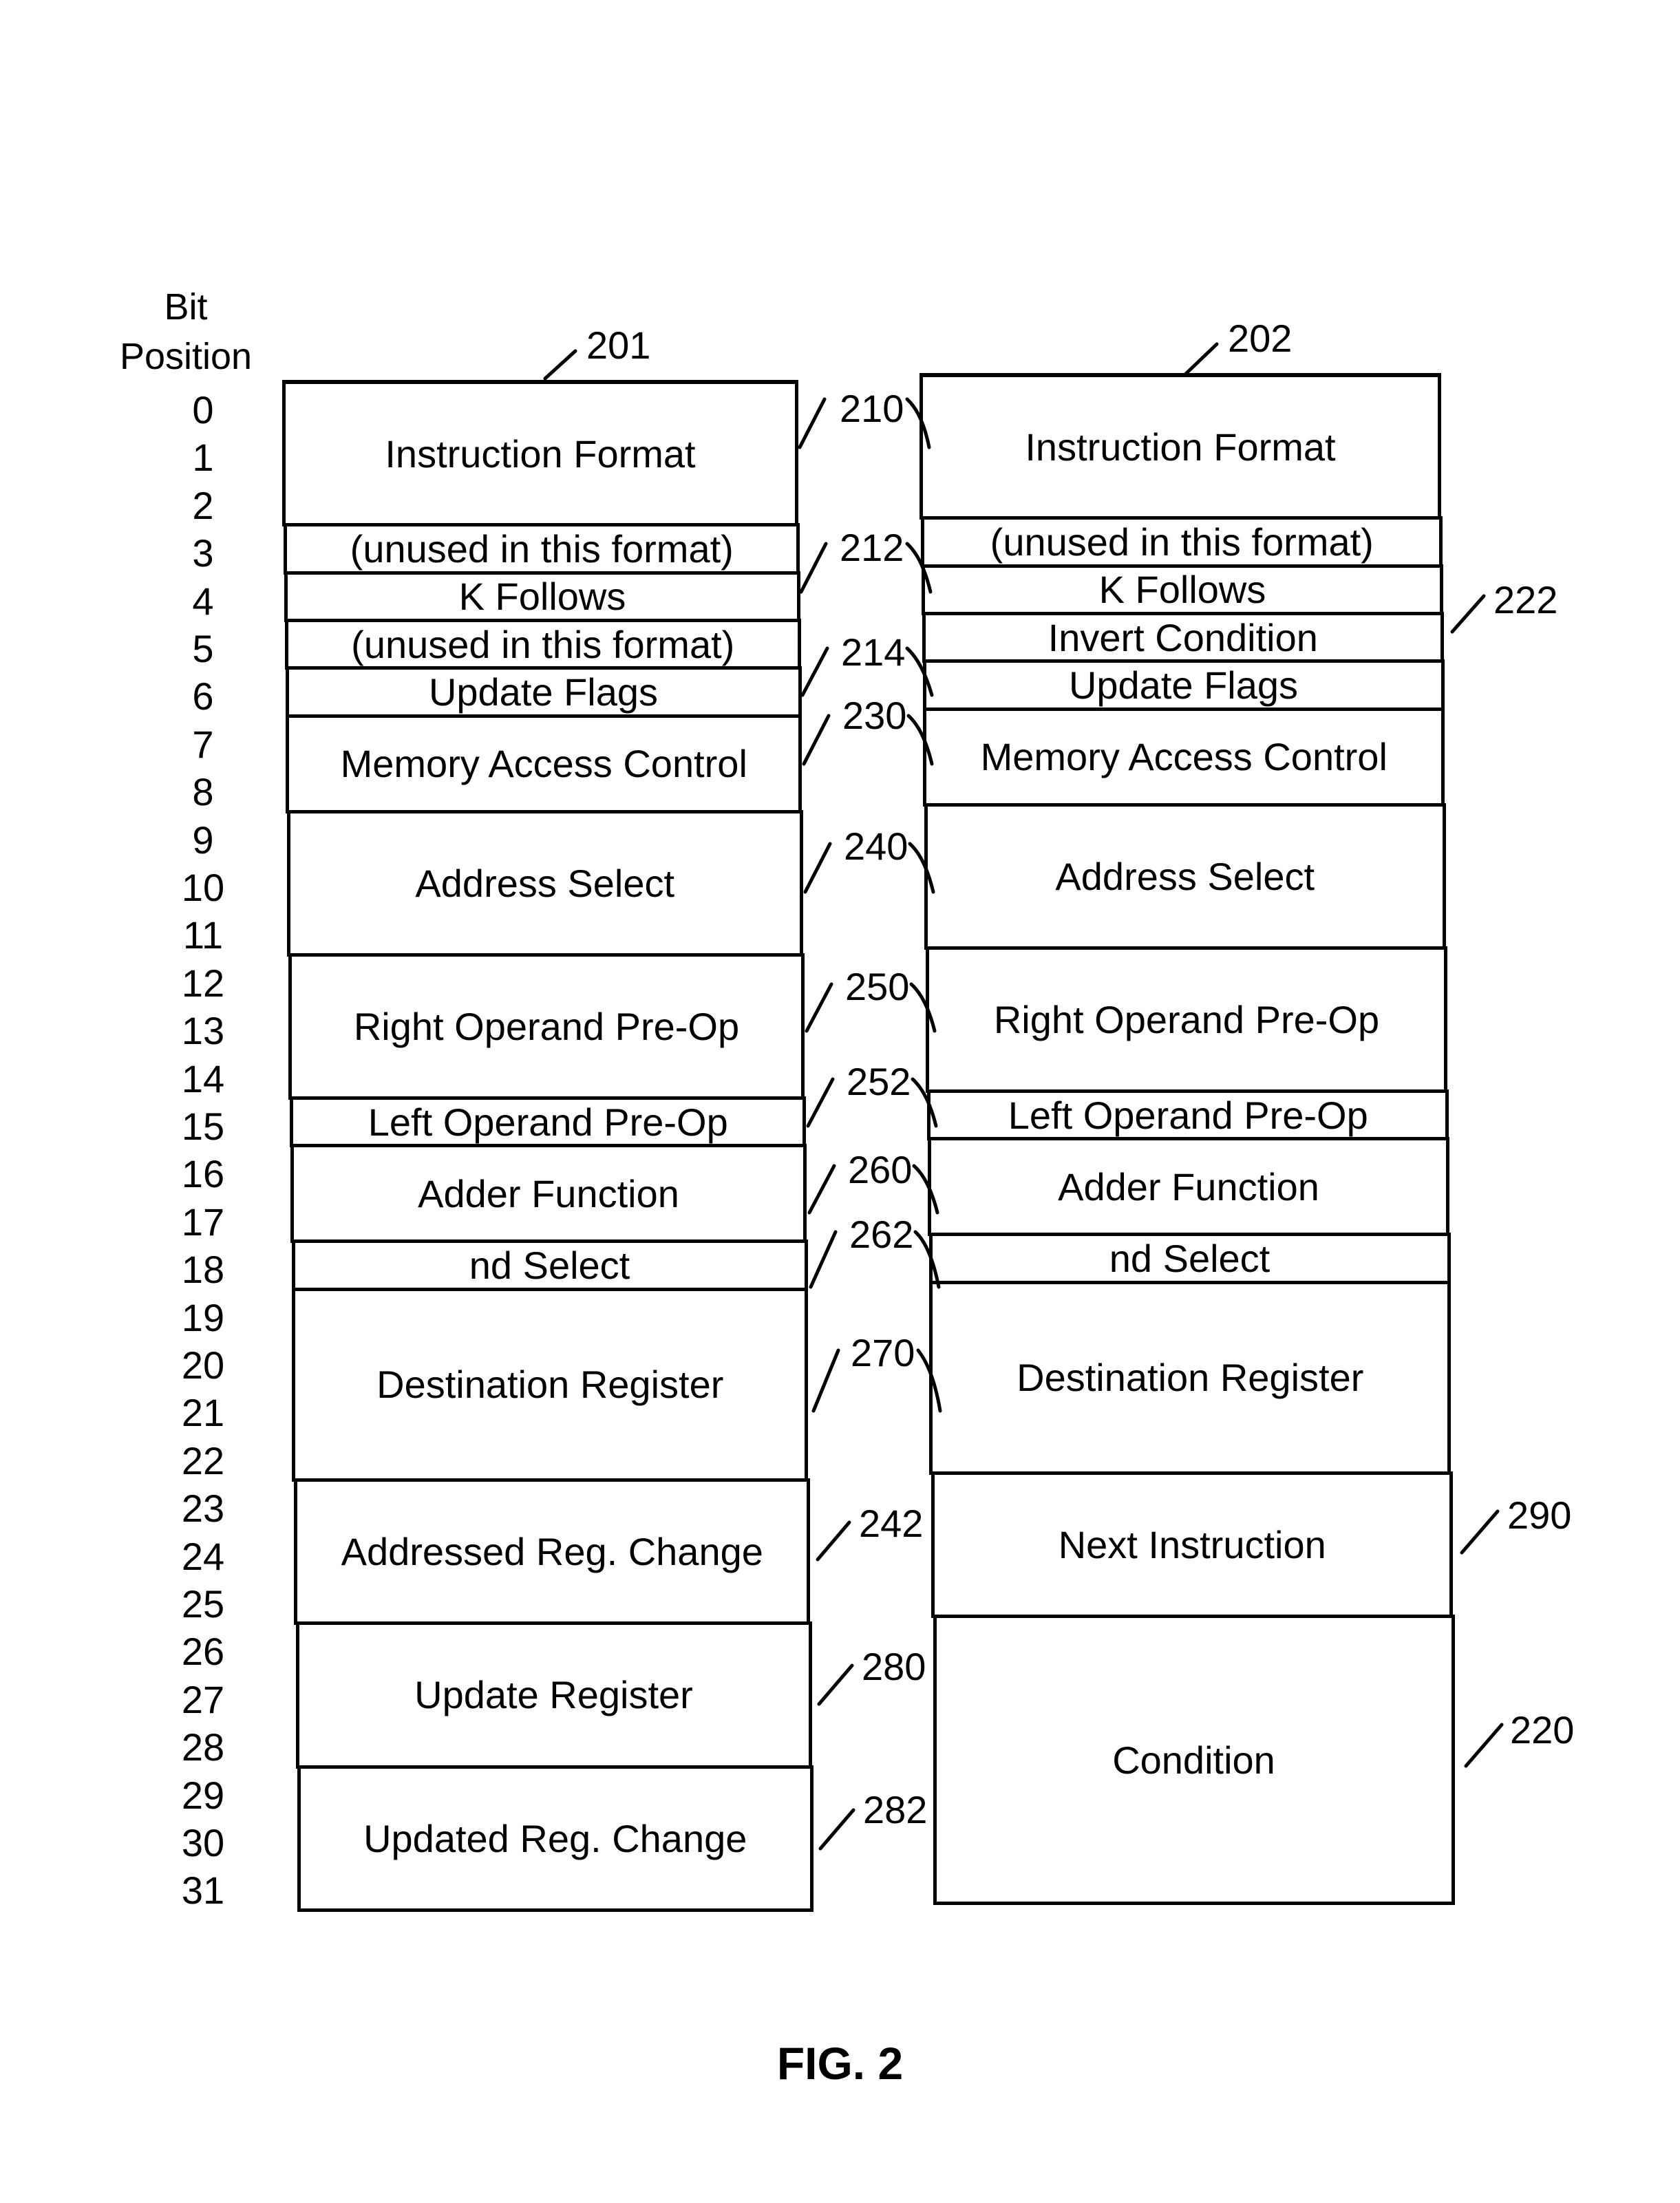 Image resolution: width=1680 pixels, height=2203 pixels. I want to click on field-invert-condition: Invert Condition, so click(1183, 637).